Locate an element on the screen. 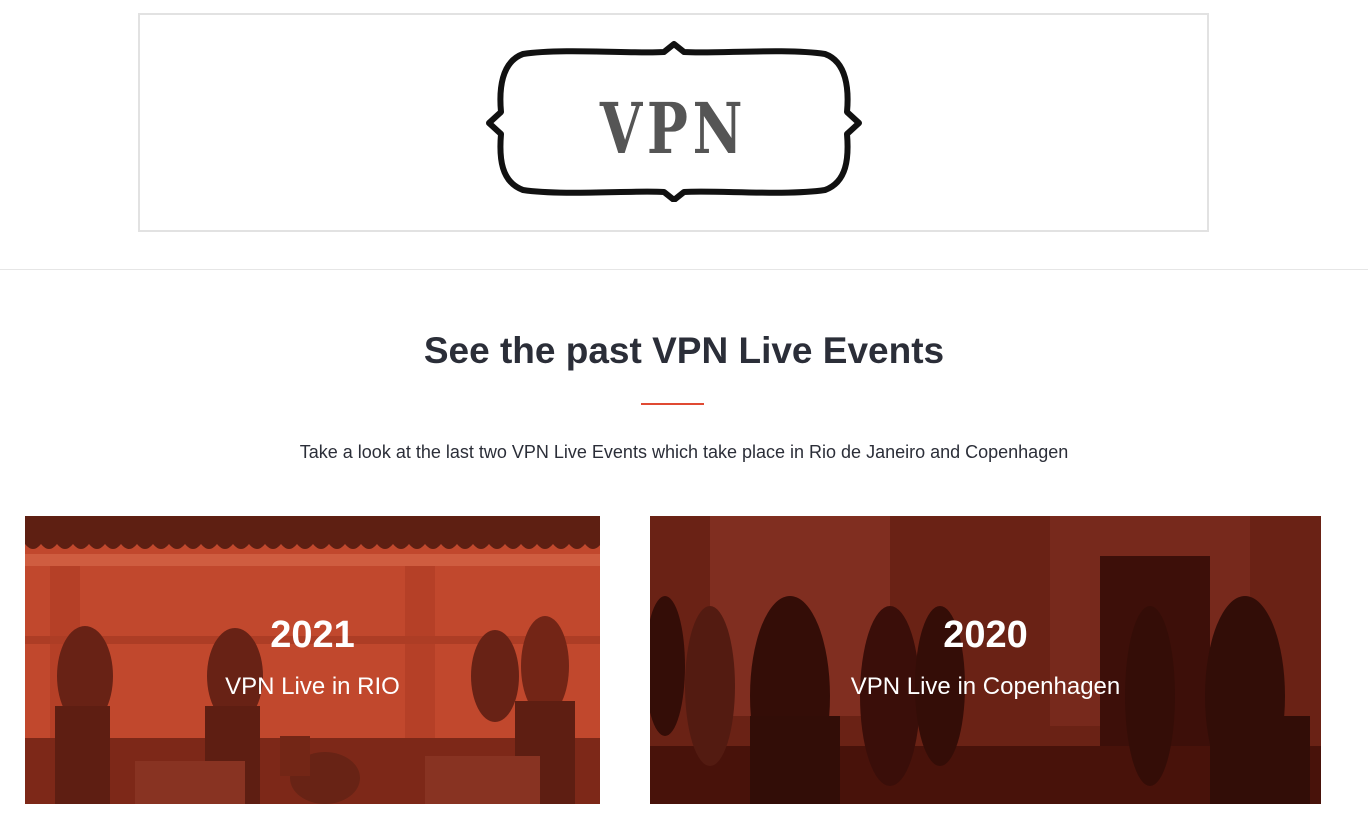  event-year: 2020 is located at coordinates (985, 635).